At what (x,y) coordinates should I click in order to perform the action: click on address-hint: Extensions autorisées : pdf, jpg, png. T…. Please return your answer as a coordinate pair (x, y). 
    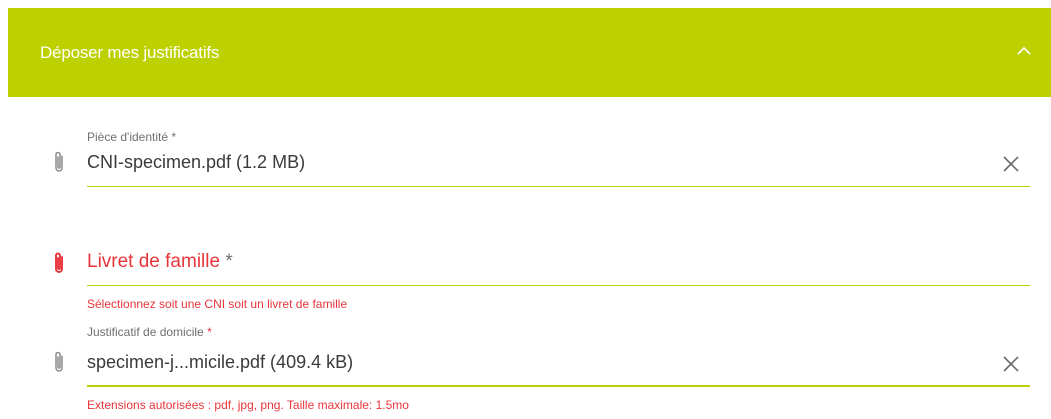
    Looking at the image, I should click on (248, 405).